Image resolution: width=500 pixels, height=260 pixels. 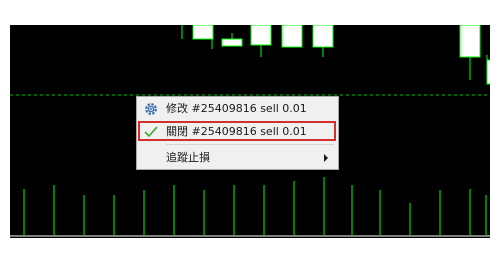 What do you see at coordinates (151, 109) in the screenshot?
I see `gear-icon` at bounding box center [151, 109].